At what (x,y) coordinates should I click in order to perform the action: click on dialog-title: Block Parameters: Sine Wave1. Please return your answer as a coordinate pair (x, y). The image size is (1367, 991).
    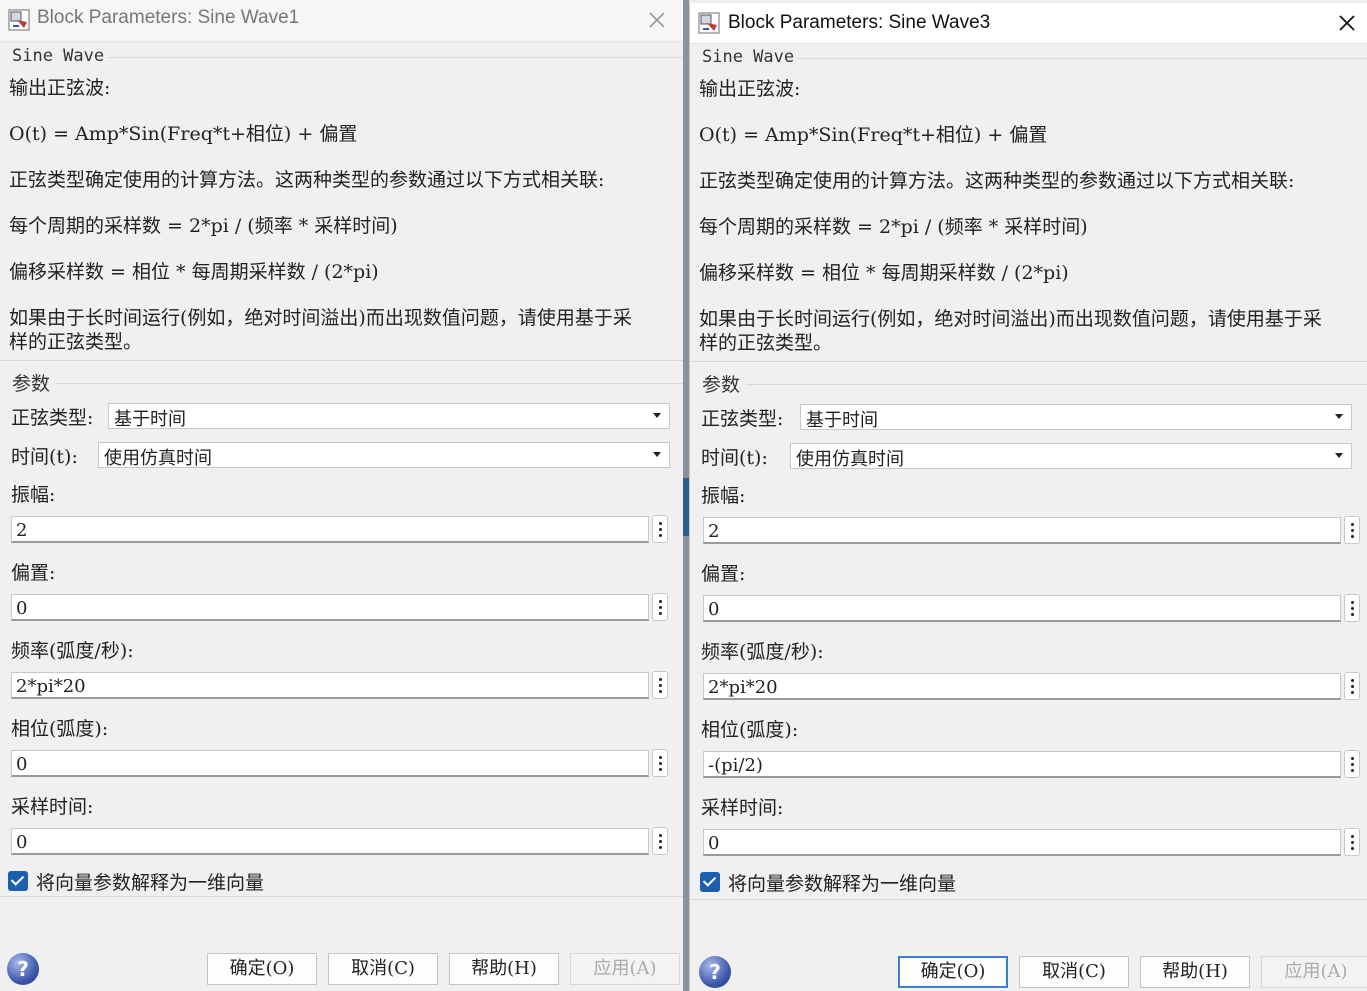
    Looking at the image, I should click on (168, 17).